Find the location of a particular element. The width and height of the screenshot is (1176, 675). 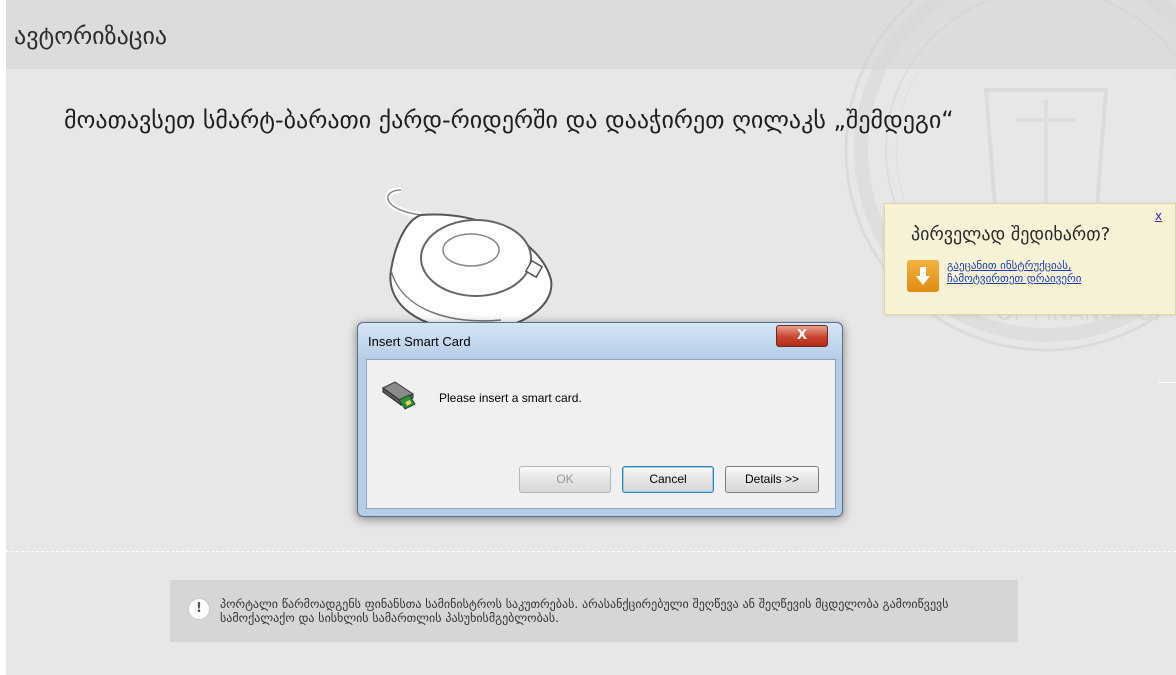

download-icon is located at coordinates (923, 276).